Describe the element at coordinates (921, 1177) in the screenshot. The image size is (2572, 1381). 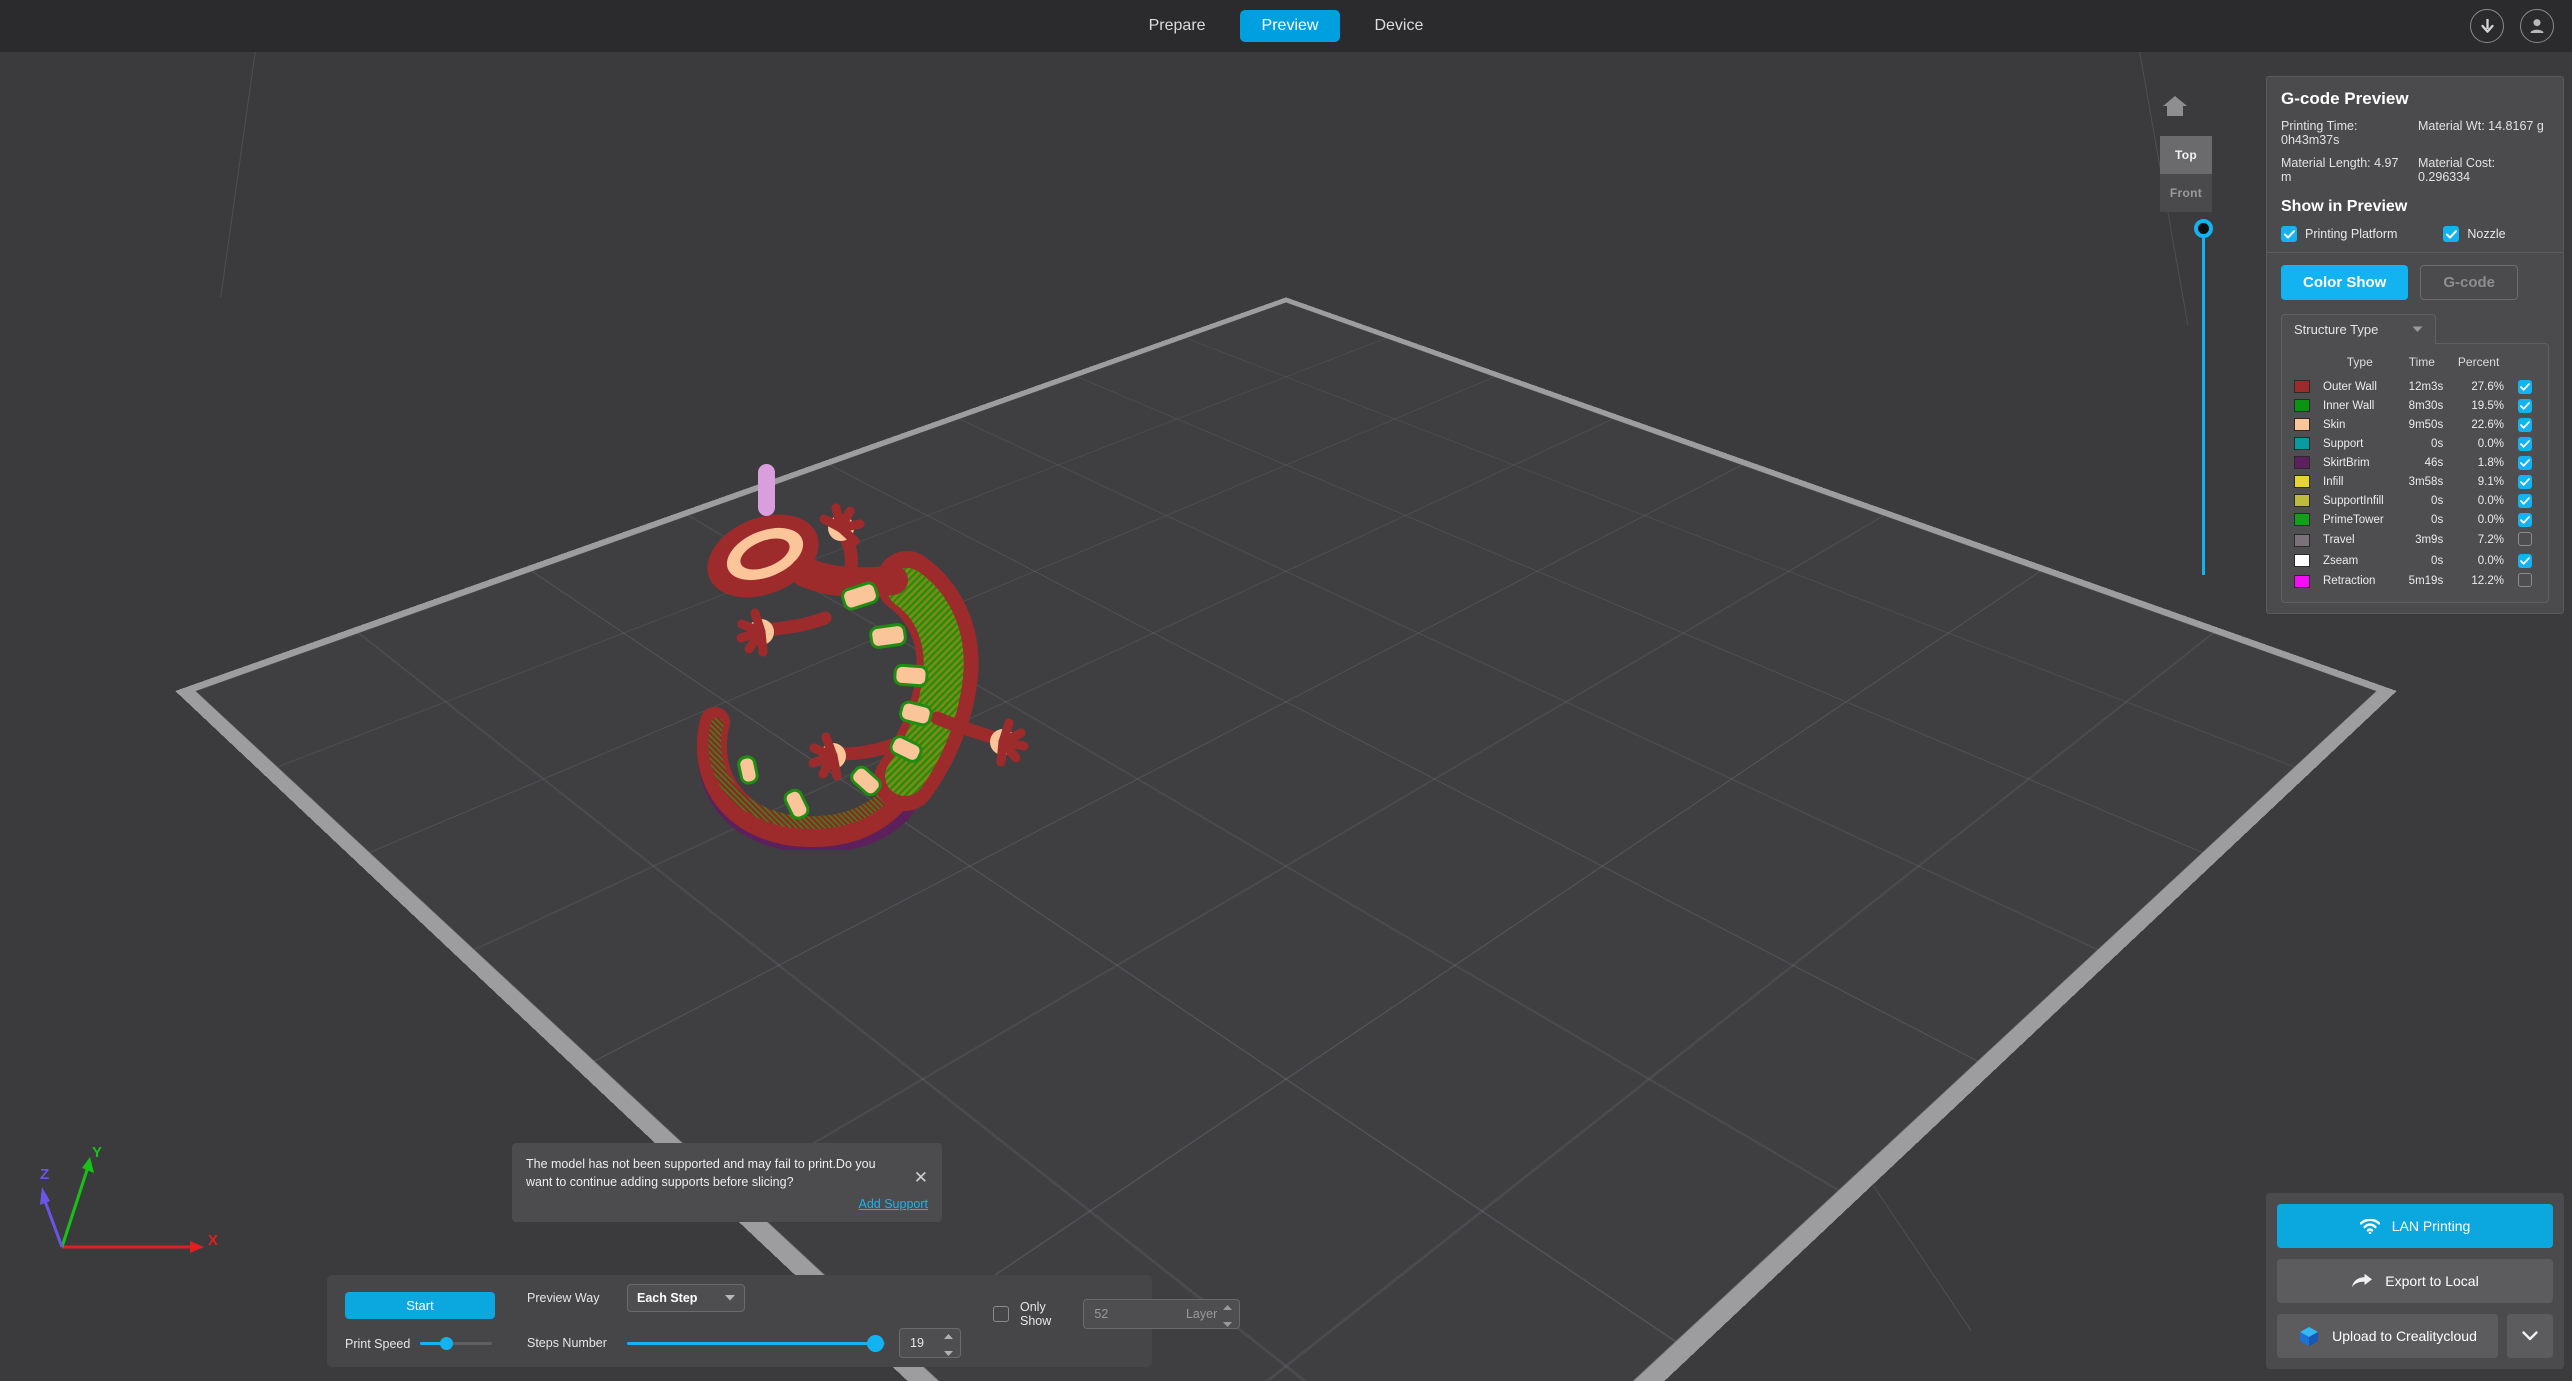
I see `close-icon: ✕` at that location.